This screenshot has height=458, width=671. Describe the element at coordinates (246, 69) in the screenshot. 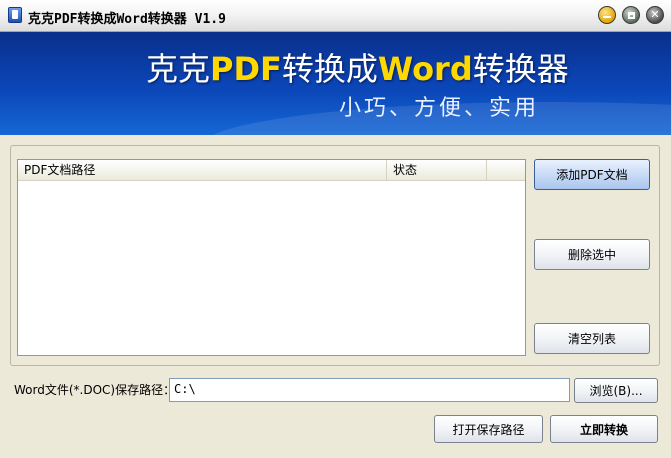

I see `banner-title-highlight: PDF` at that location.